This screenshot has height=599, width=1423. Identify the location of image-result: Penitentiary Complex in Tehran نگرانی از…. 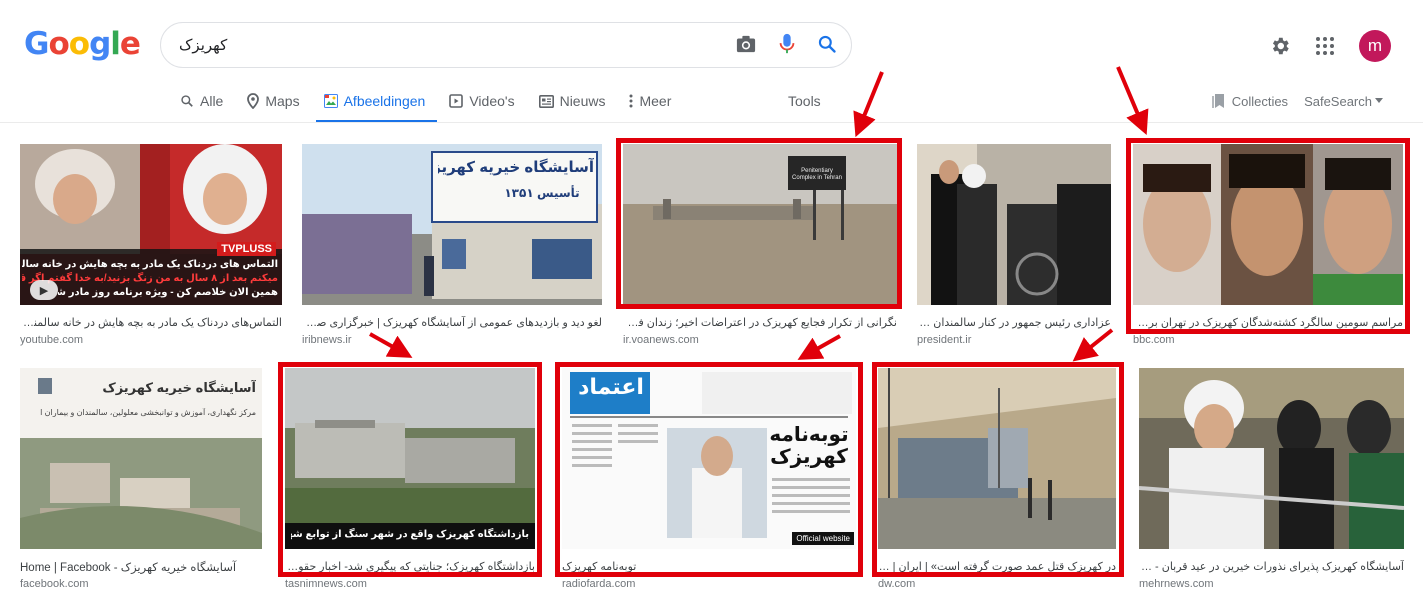
(760, 246).